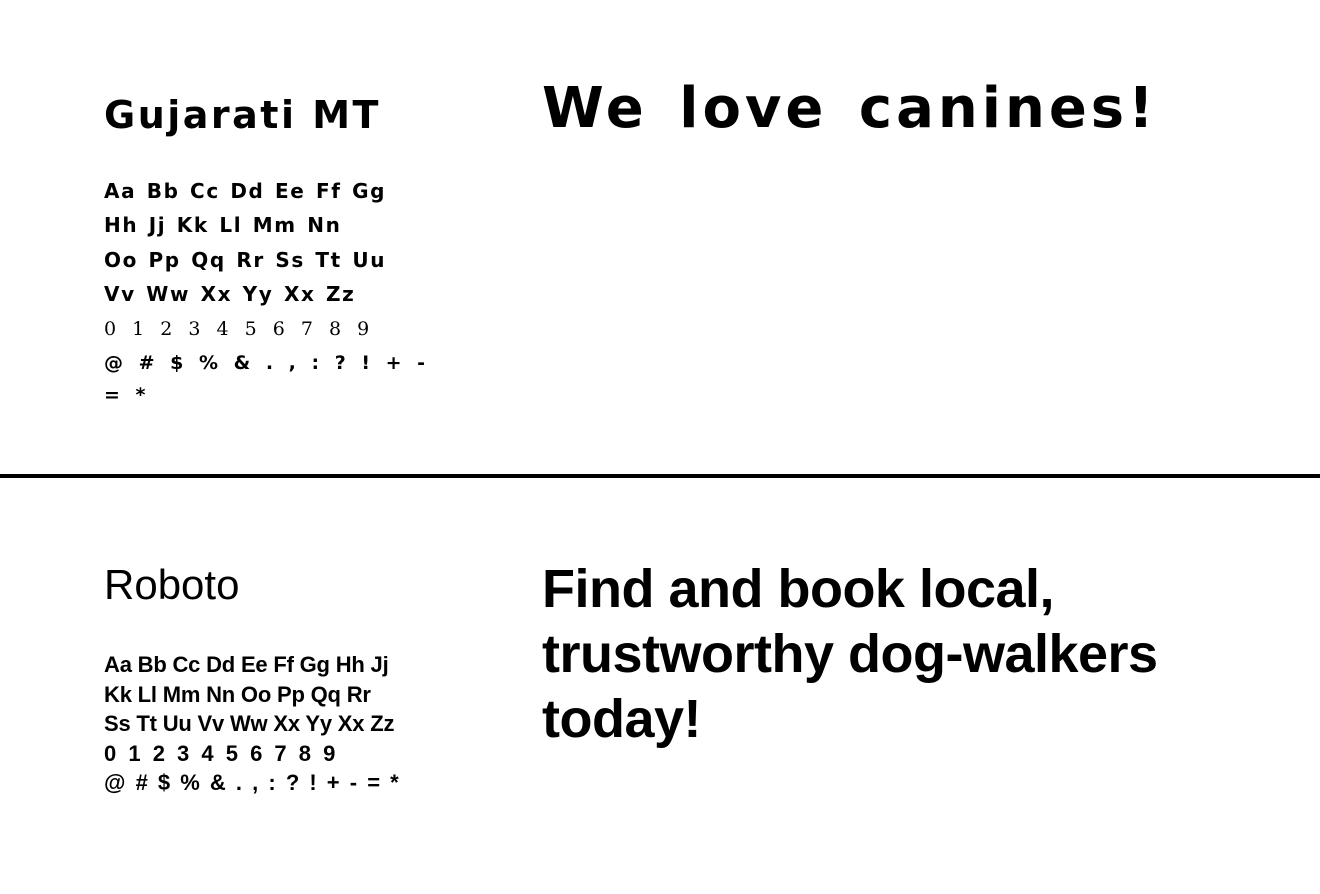  What do you see at coordinates (223, 225) in the screenshot?
I see `glyph-row-letters: Hh Jj Kk Ll Mm Nn` at bounding box center [223, 225].